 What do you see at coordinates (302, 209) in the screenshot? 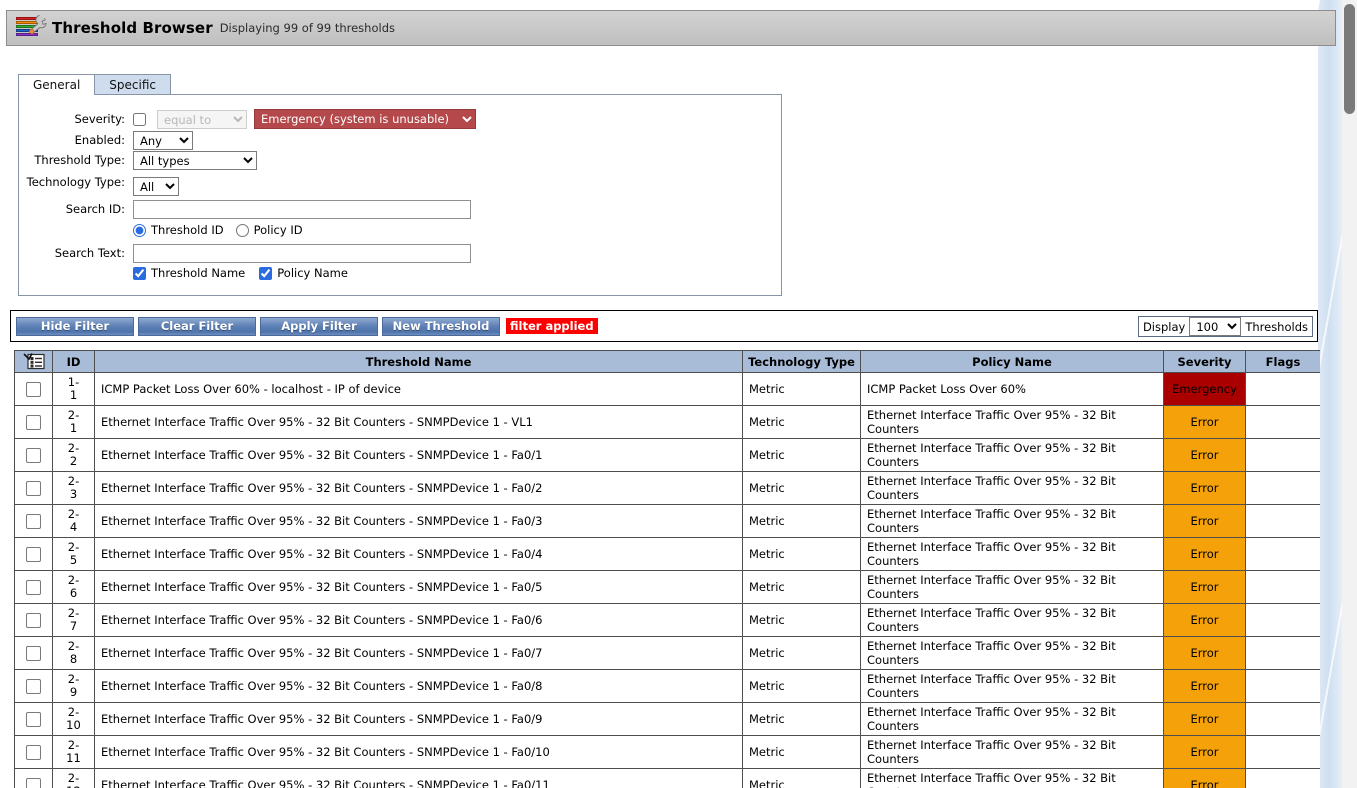
I see `search-id-input` at bounding box center [302, 209].